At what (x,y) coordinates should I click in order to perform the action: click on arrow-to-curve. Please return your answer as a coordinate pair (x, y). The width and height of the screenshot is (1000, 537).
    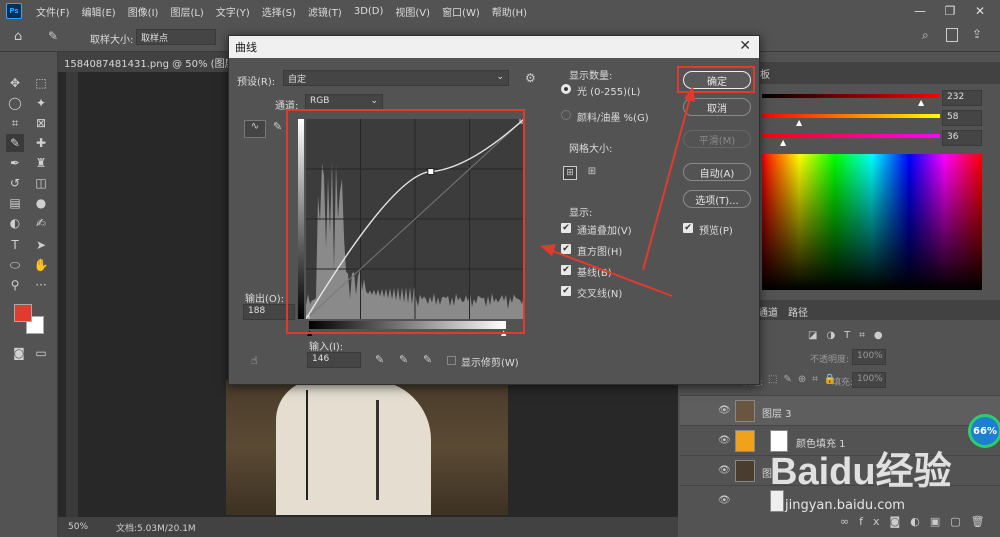
    Looking at the image, I should click on (611, 273).